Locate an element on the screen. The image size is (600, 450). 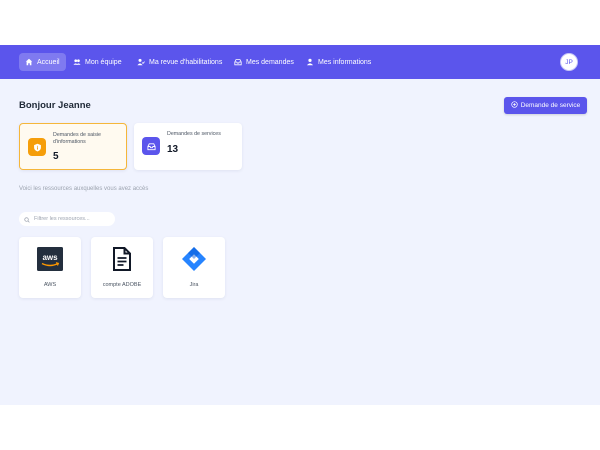
search-icon is located at coordinates (27, 219).